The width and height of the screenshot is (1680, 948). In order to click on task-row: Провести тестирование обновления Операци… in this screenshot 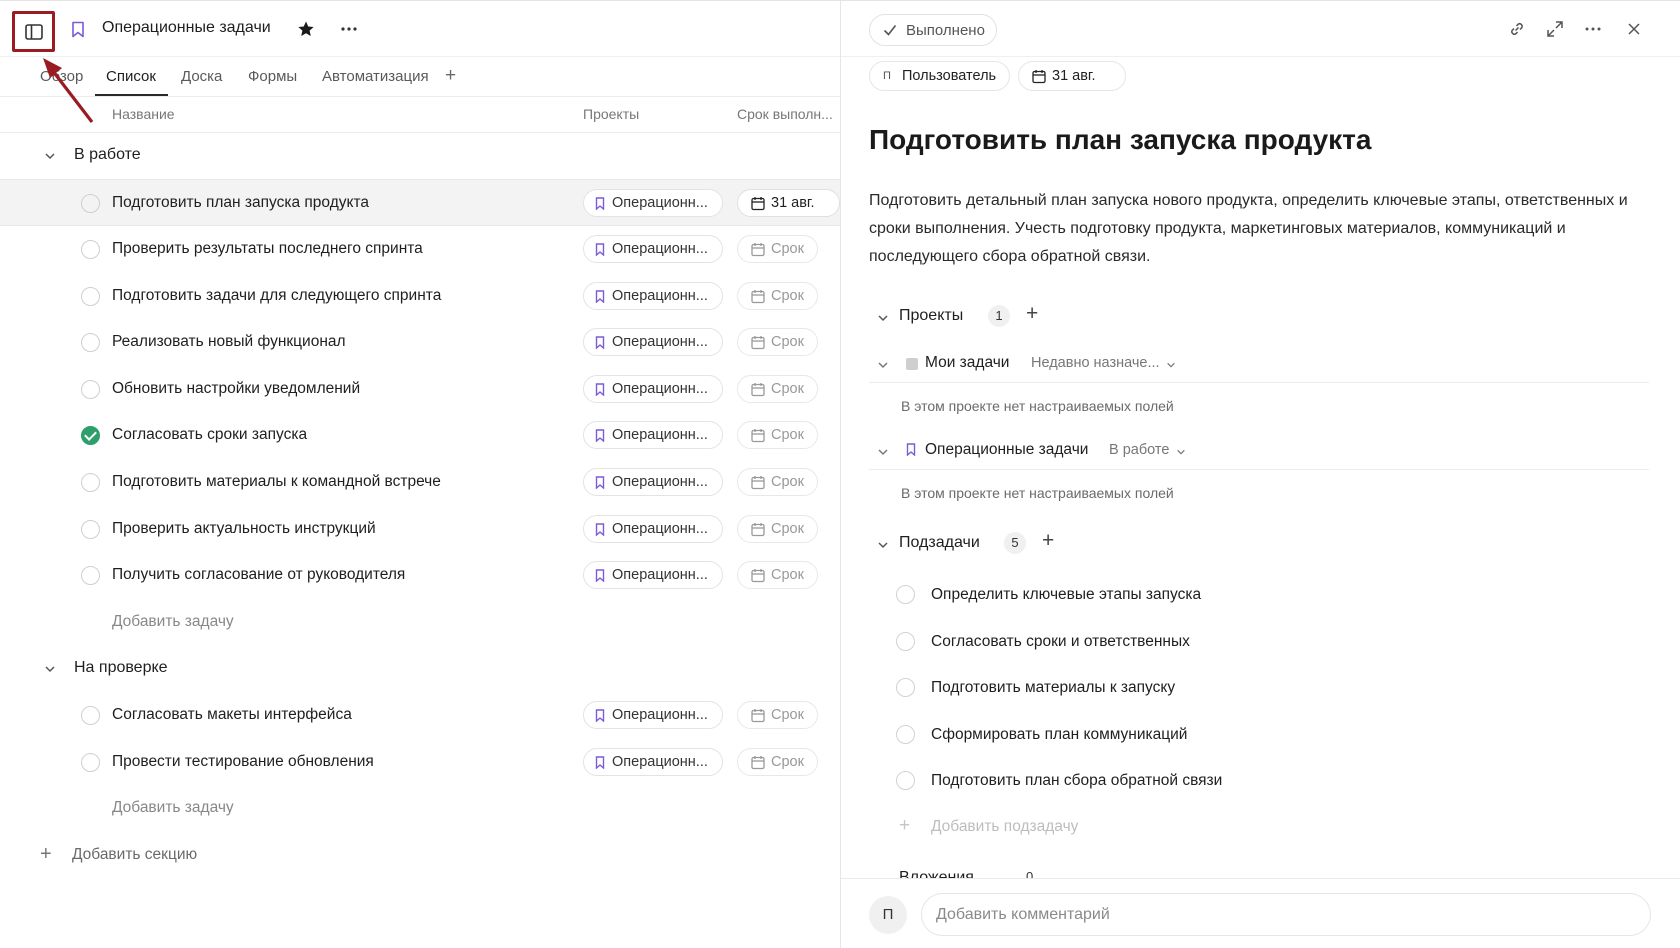, I will do `click(420, 762)`.